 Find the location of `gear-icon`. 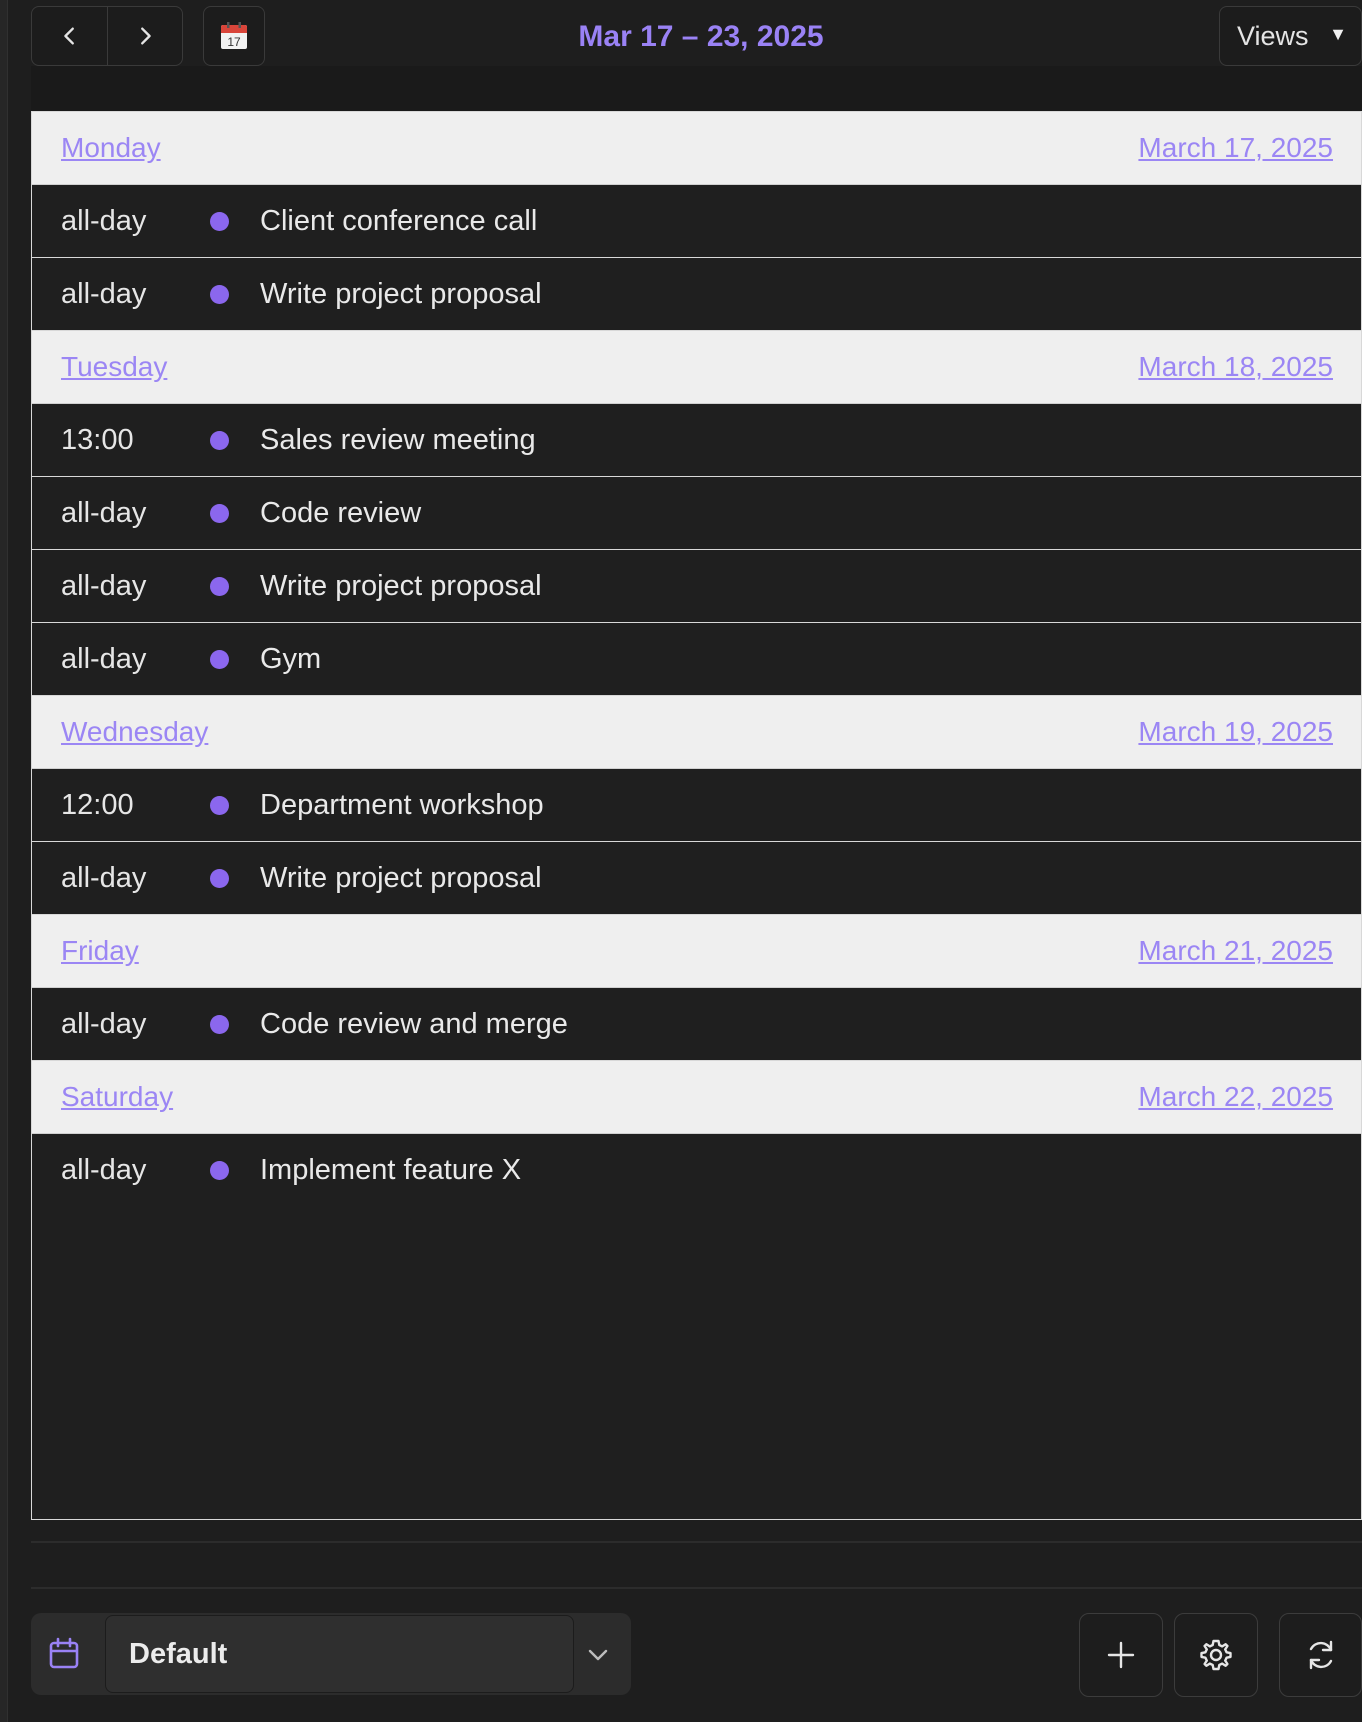

gear-icon is located at coordinates (1216, 1655).